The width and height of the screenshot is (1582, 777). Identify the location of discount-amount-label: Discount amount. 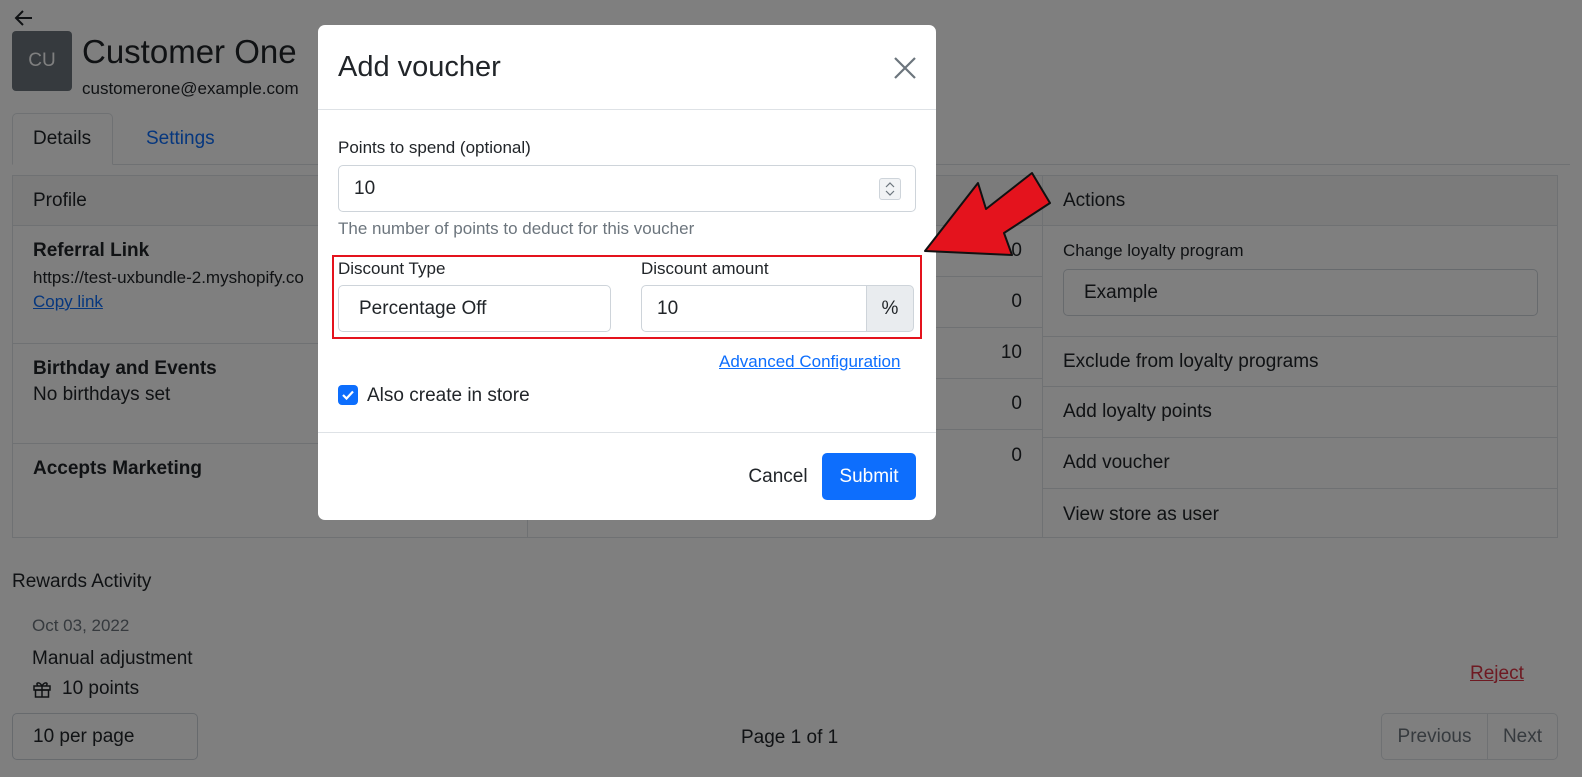
(705, 268).